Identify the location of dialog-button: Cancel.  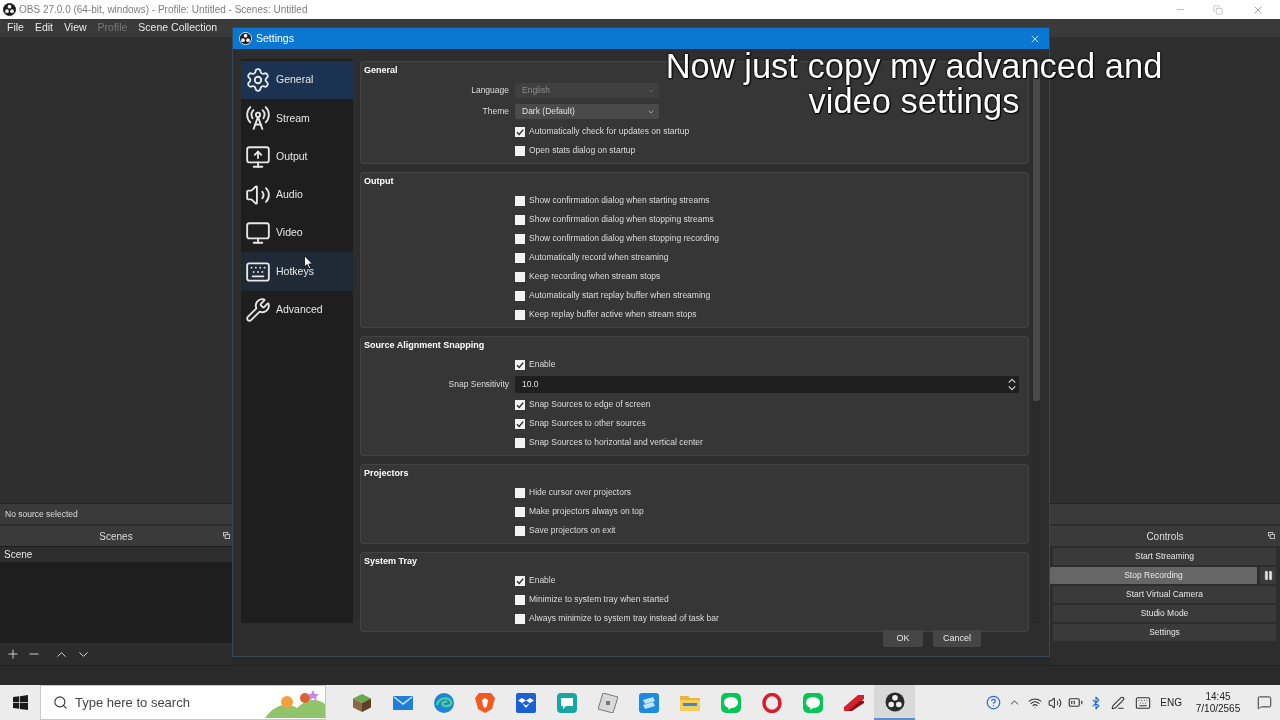
(957, 638).